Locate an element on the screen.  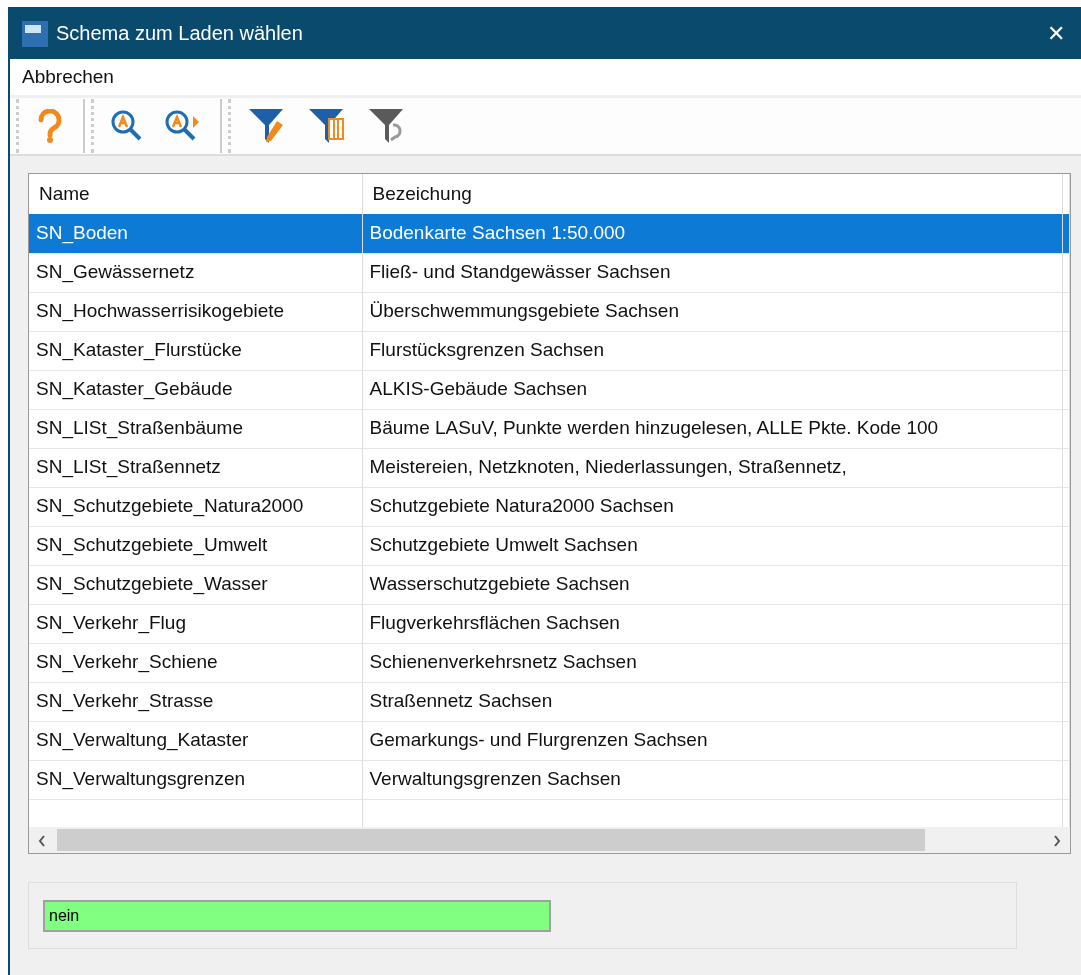
table-cell: SN_Kataster_Flurstücke is located at coordinates (195, 350).